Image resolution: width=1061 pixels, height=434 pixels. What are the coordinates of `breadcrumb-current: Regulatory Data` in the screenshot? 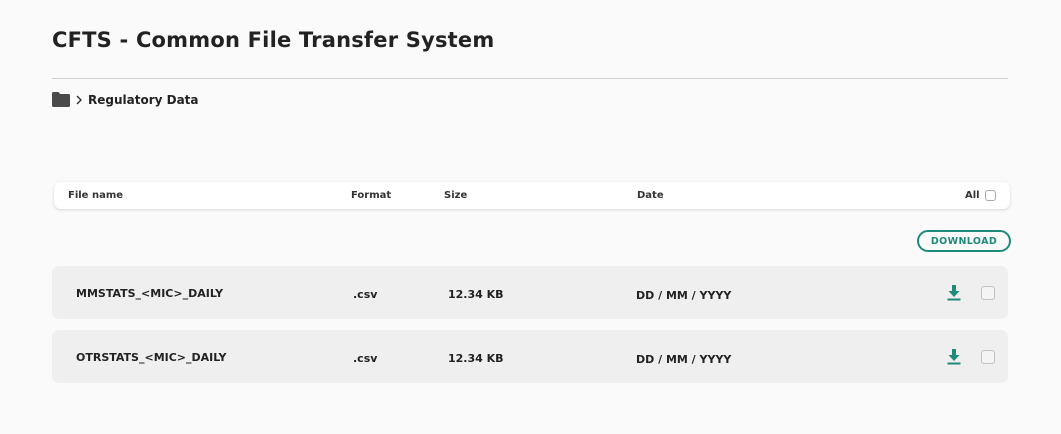 It's located at (143, 99).